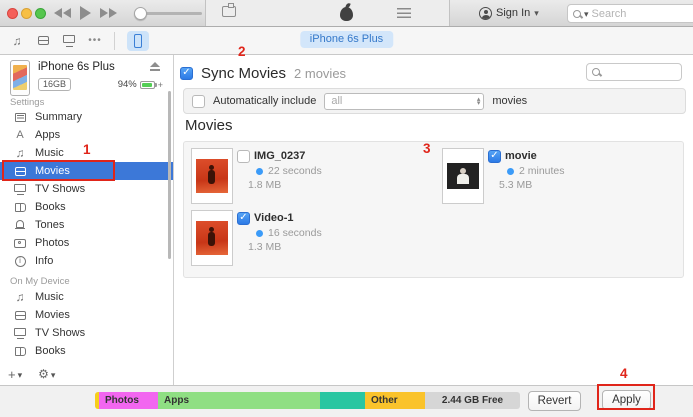 Image resolution: width=693 pixels, height=417 pixels. I want to click on sidebar-item-label: Photos, so click(52, 243).